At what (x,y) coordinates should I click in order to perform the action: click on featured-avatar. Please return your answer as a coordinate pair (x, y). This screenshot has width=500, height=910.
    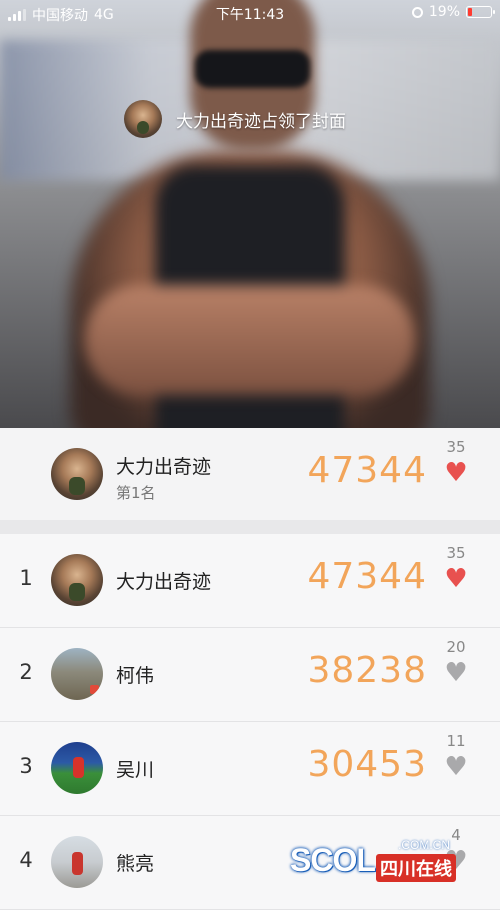
    Looking at the image, I should click on (77, 474).